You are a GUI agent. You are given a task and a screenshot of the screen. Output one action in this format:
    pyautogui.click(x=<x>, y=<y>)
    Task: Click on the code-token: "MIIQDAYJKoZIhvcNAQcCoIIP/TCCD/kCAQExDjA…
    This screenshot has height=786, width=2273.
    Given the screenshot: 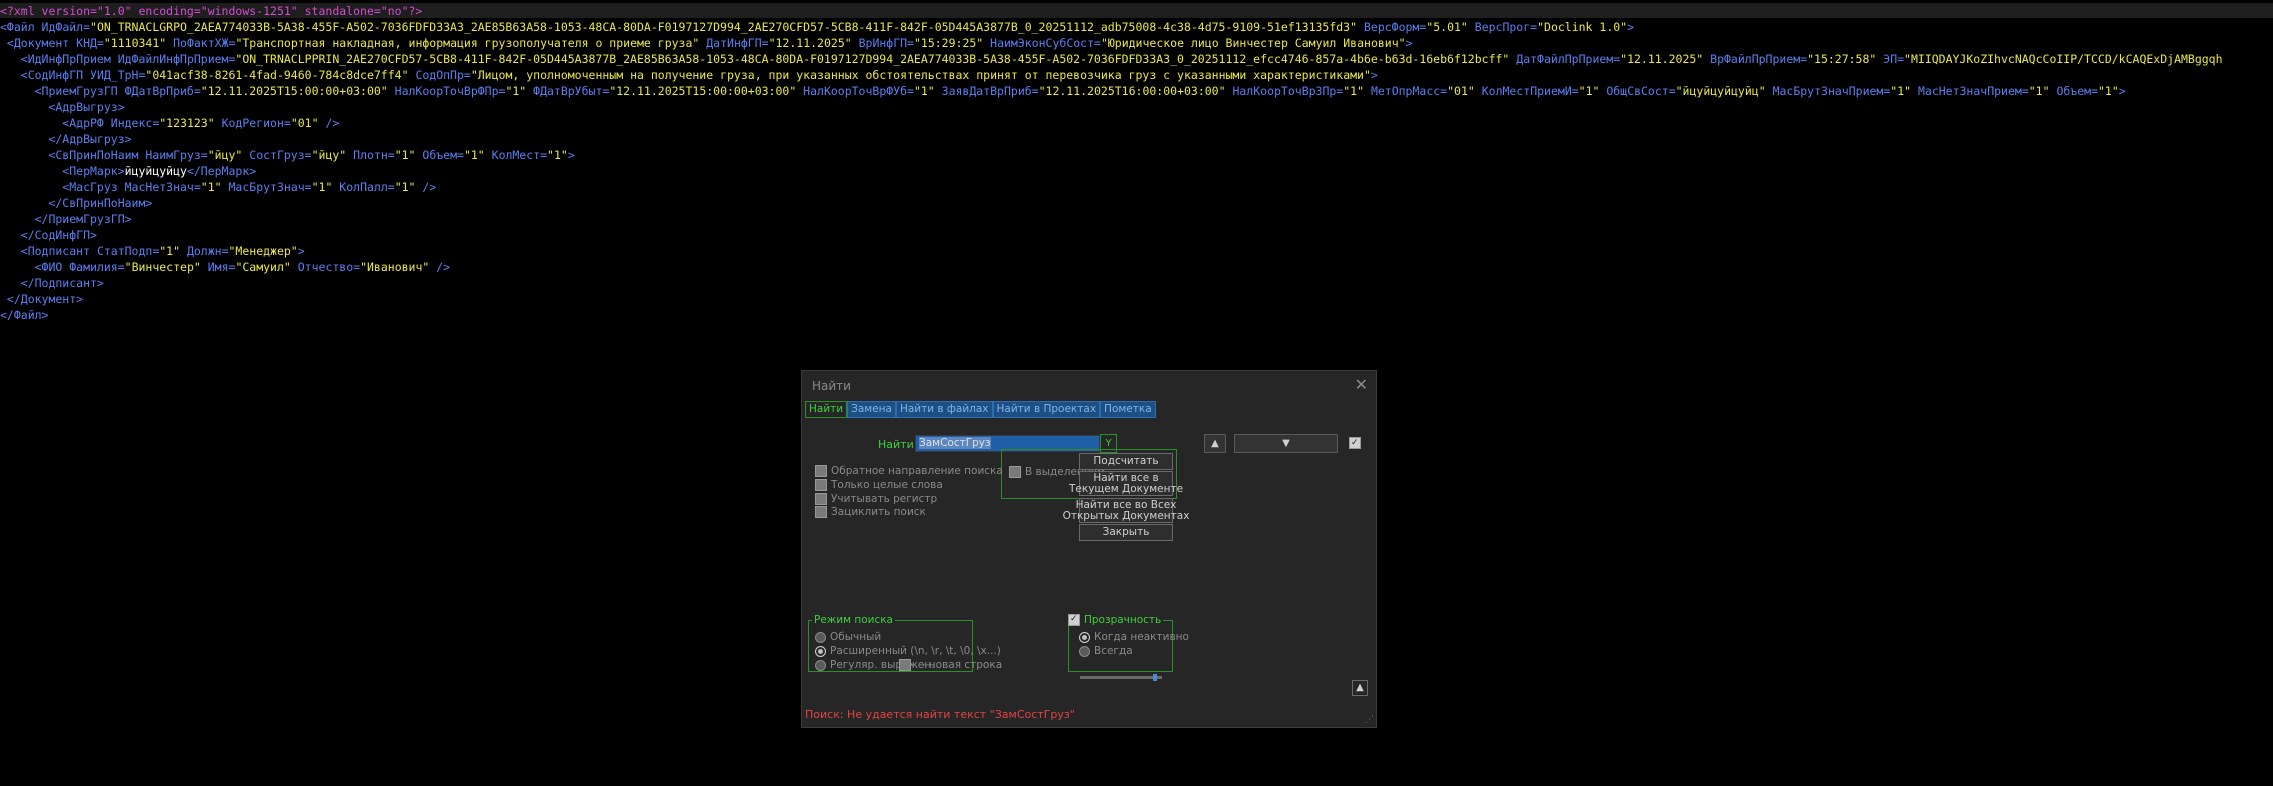 What is the action you would take?
    pyautogui.click(x=2063, y=59)
    